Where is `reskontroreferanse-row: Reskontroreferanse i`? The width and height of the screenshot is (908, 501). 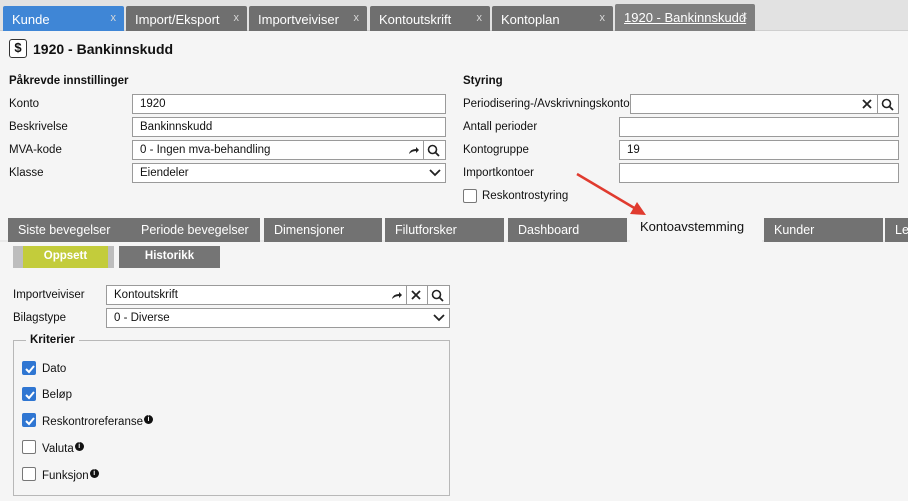
reskontroreferanse-row: Reskontroreferanse i is located at coordinates (97, 421).